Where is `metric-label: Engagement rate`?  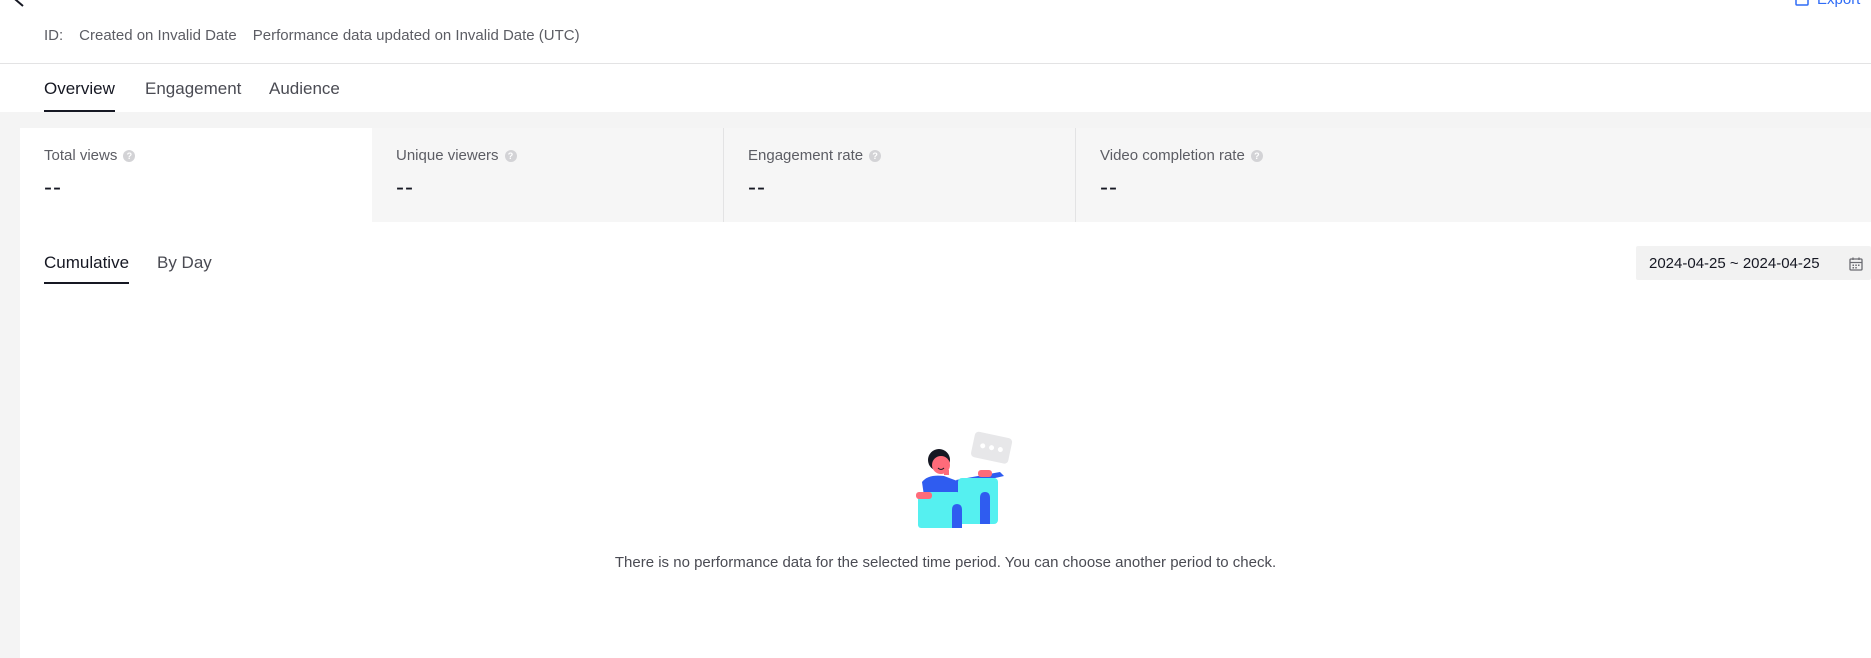 metric-label: Engagement rate is located at coordinates (806, 155).